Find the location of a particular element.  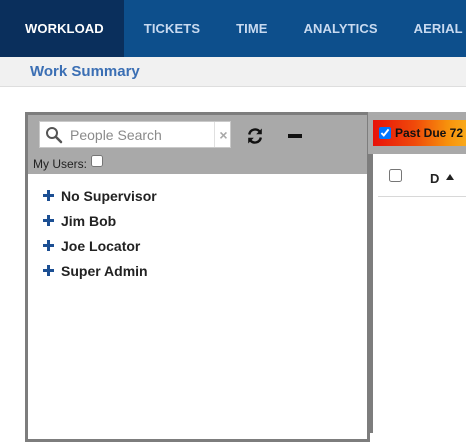

my-users-label: My Users: is located at coordinates (60, 164).